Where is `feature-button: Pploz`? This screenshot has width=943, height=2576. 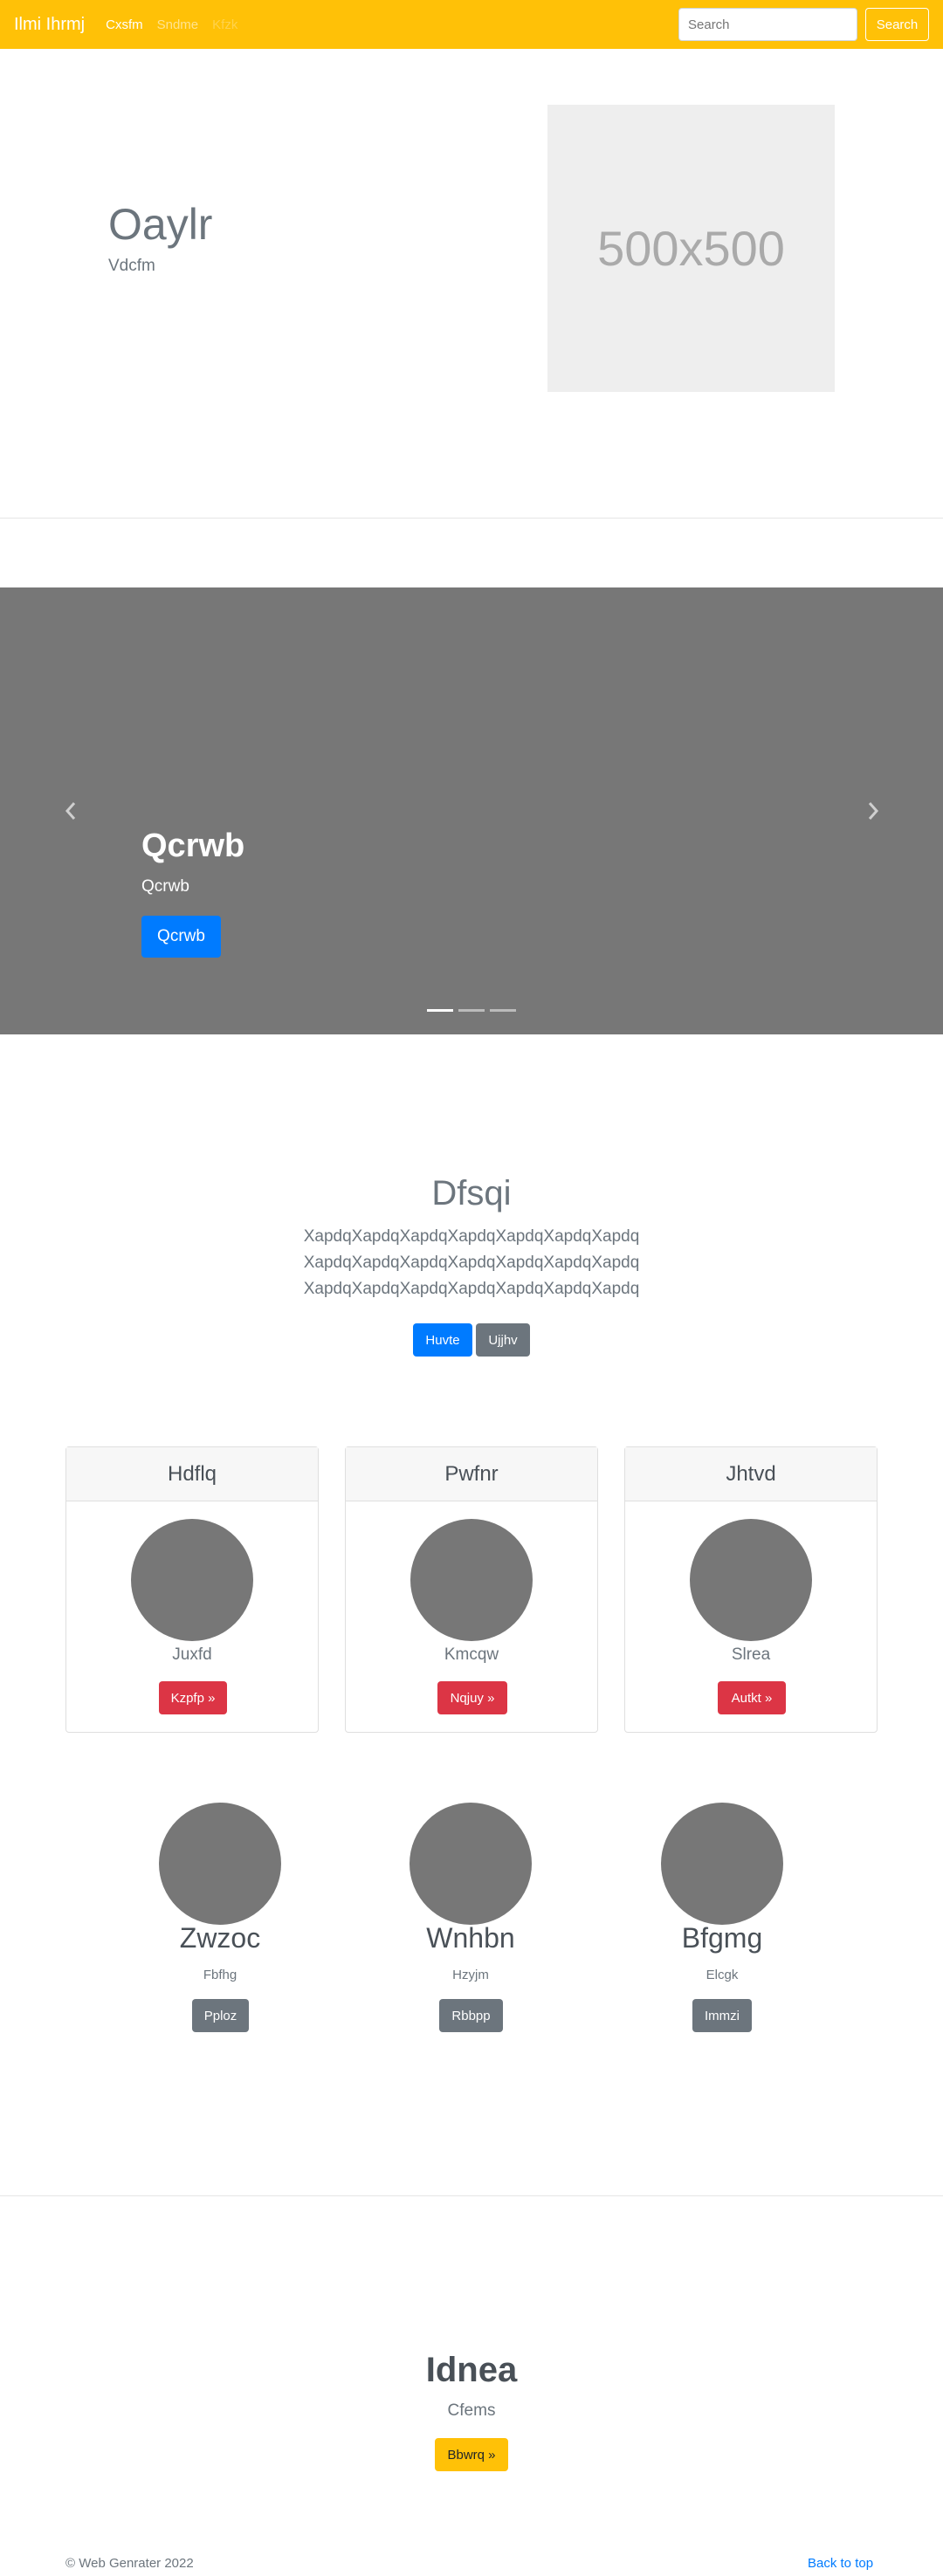
feature-button: Pploz is located at coordinates (220, 2016).